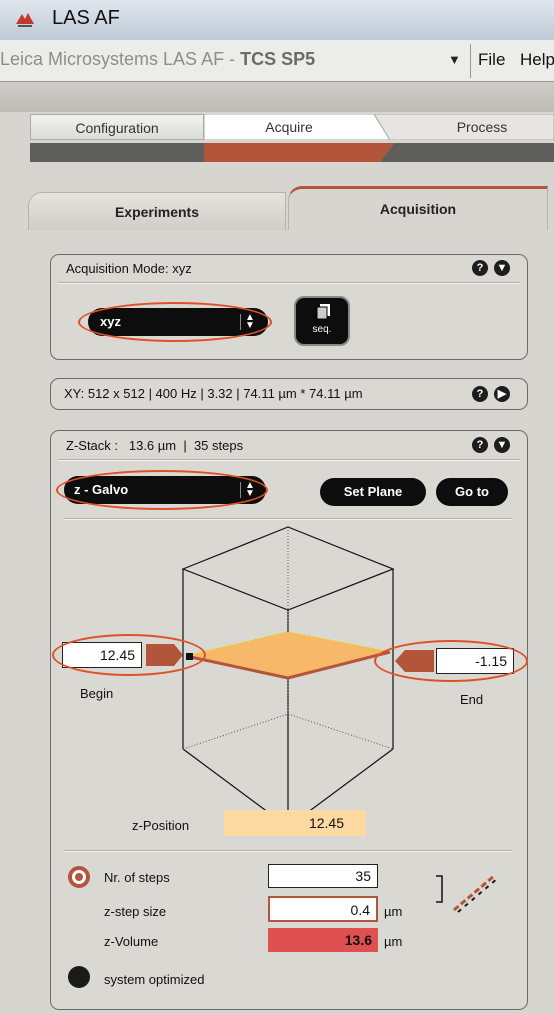  Describe the element at coordinates (454, 59) in the screenshot. I see `system-dropdown-arrow-icon: ▼` at that location.